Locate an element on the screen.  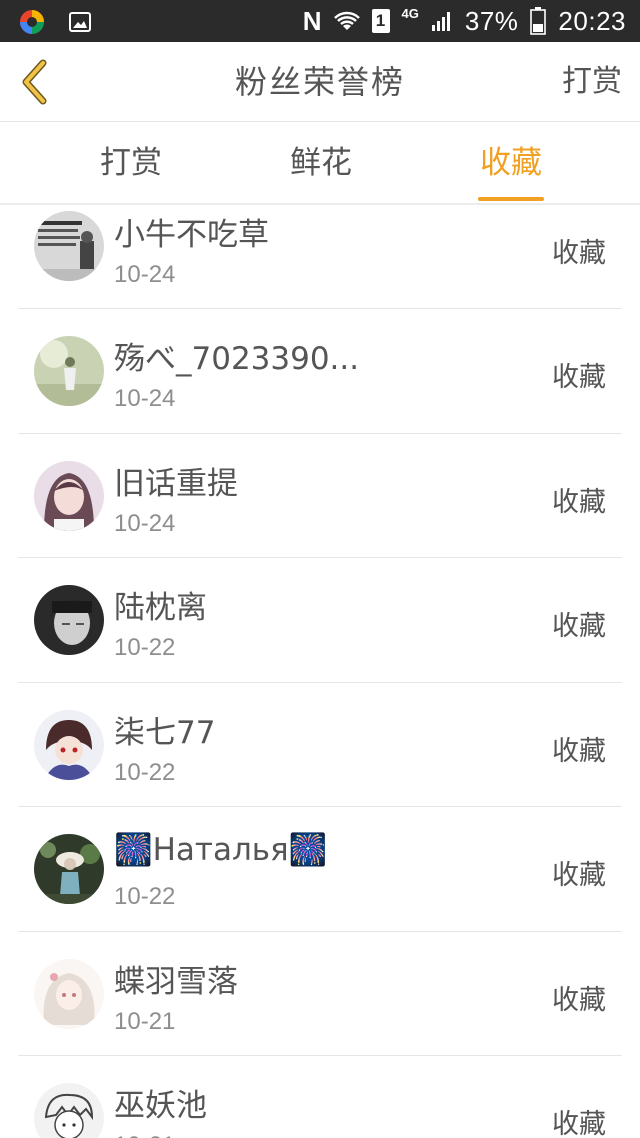
page-title: 粉丝荣誉榜 is located at coordinates (319, 82).